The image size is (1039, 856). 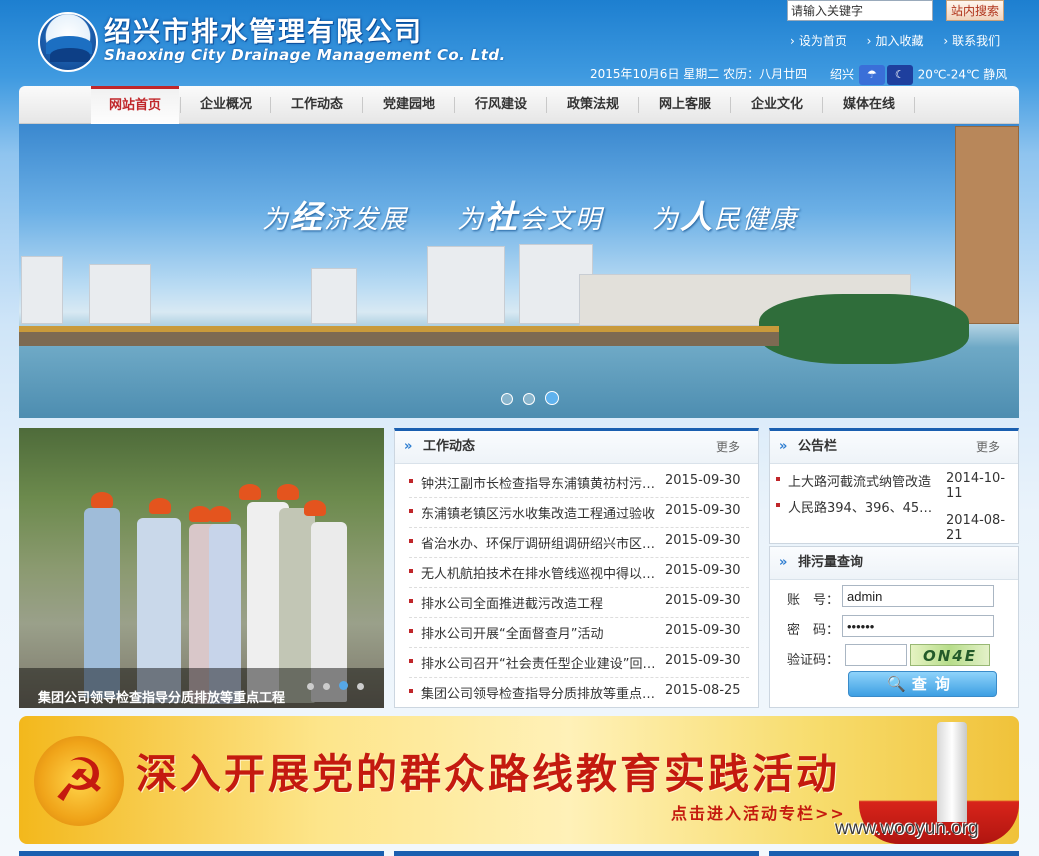 I want to click on captcha-image: ON4E, so click(x=950, y=655).